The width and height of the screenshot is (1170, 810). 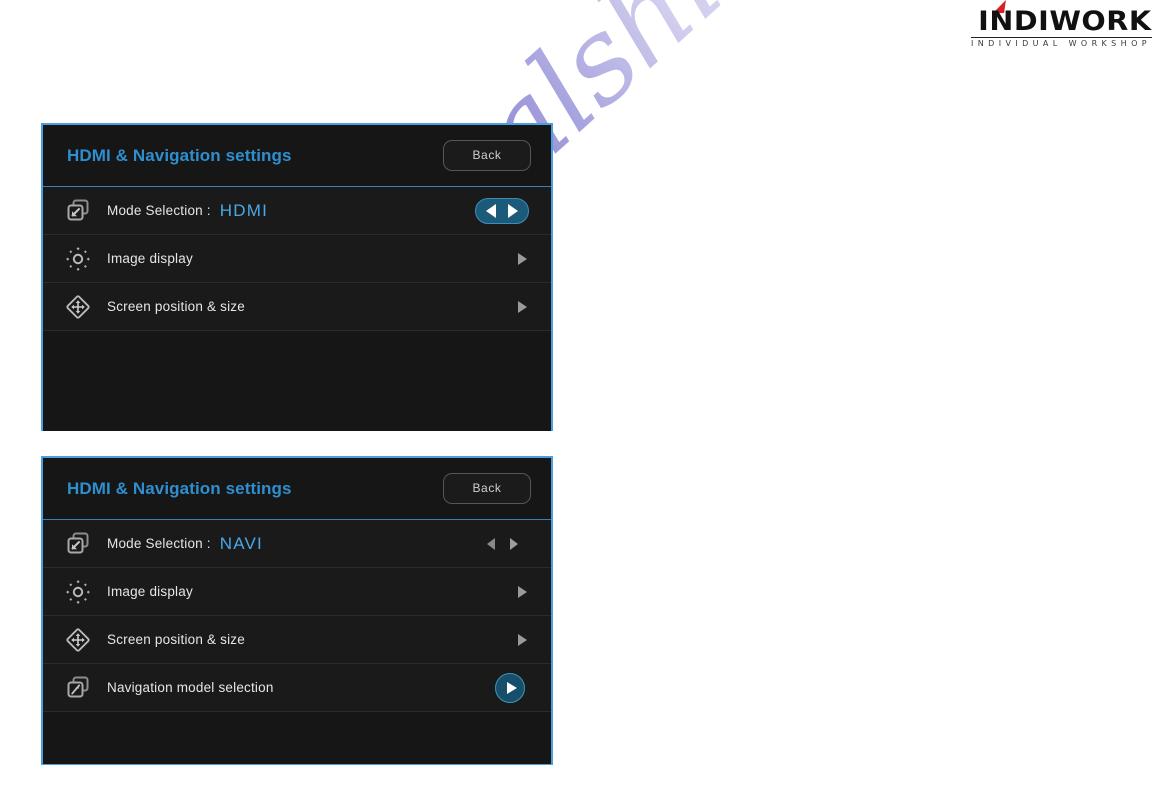 What do you see at coordinates (78, 688) in the screenshot?
I see `navigation-compass-icon` at bounding box center [78, 688].